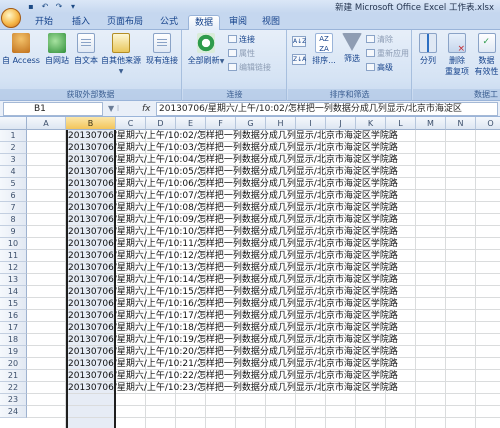  What do you see at coordinates (13, 244) in the screenshot?
I see `row-header: 10` at bounding box center [13, 244].